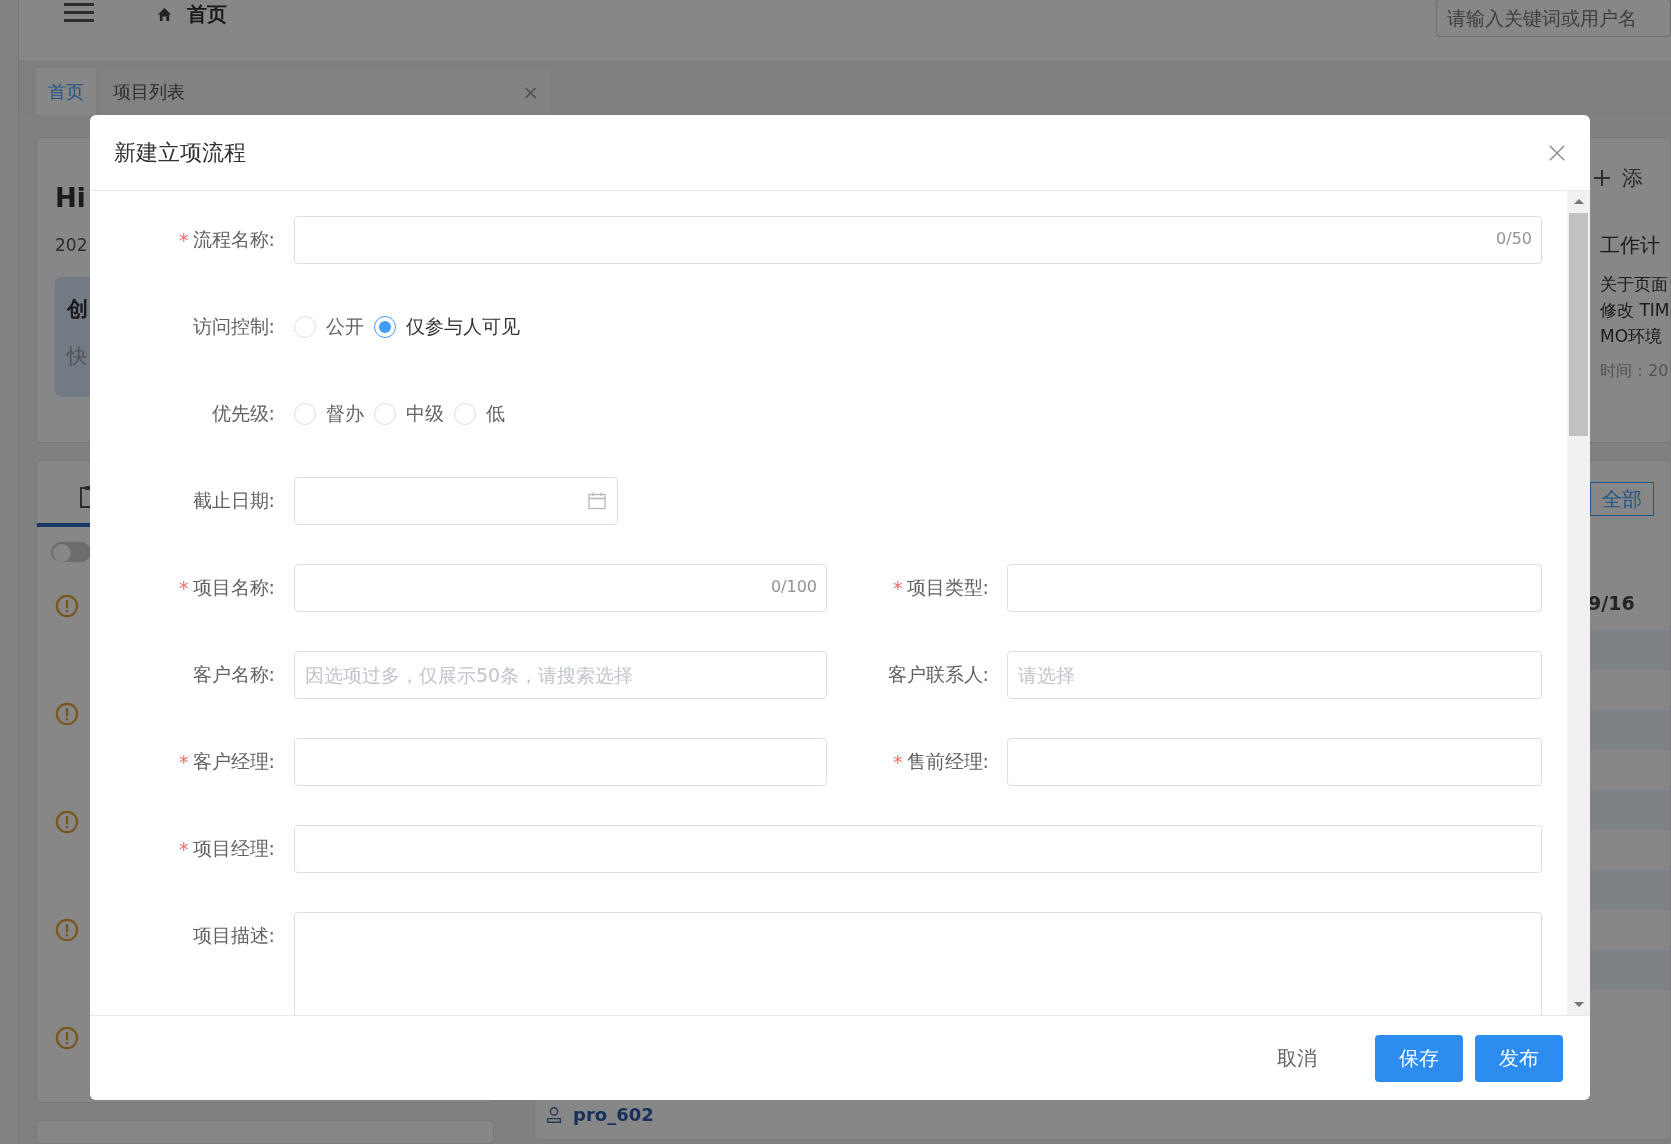 The width and height of the screenshot is (1671, 1144). What do you see at coordinates (1634, 284) in the screenshot?
I see `notice-text: 关于页面` at bounding box center [1634, 284].